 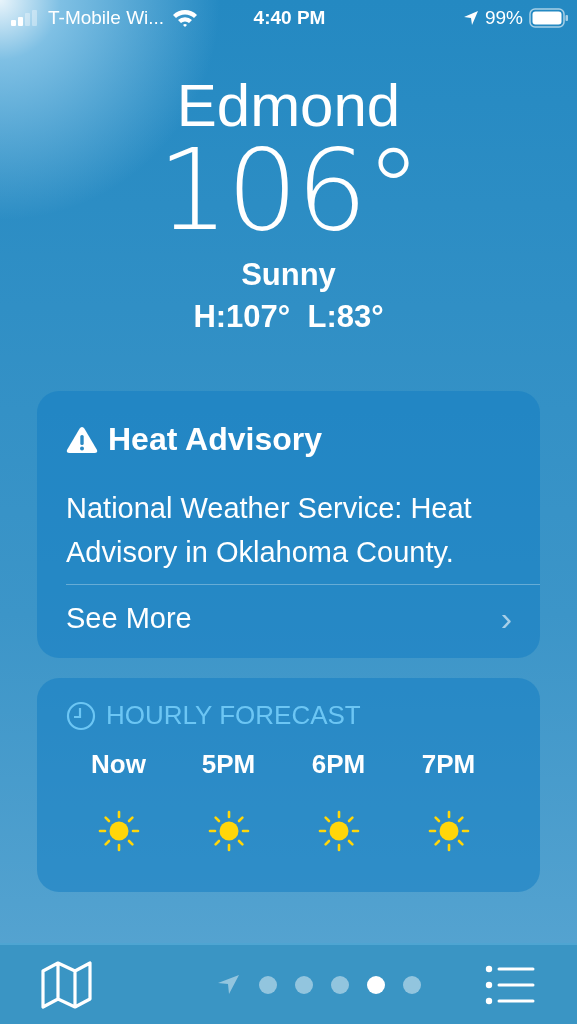 What do you see at coordinates (288, 275) in the screenshot?
I see `weather-condition: Sunny` at bounding box center [288, 275].